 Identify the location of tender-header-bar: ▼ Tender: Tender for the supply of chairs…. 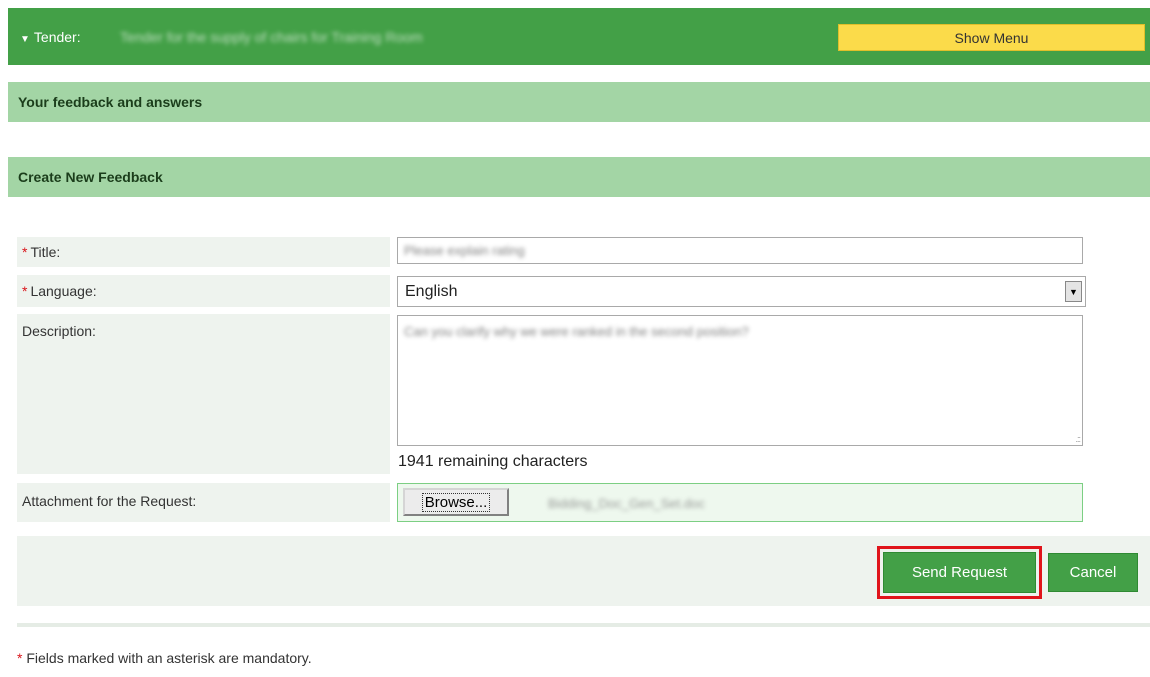
(579, 36).